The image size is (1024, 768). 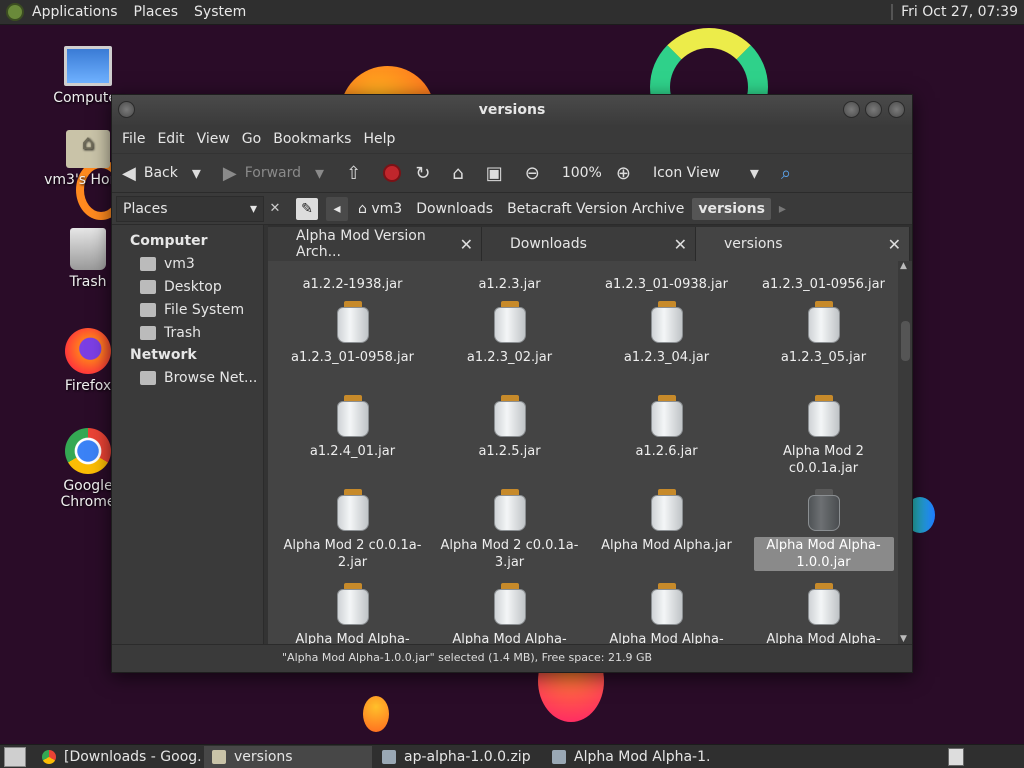 I want to click on zoom-out-button: ⊖, so click(x=536, y=173).